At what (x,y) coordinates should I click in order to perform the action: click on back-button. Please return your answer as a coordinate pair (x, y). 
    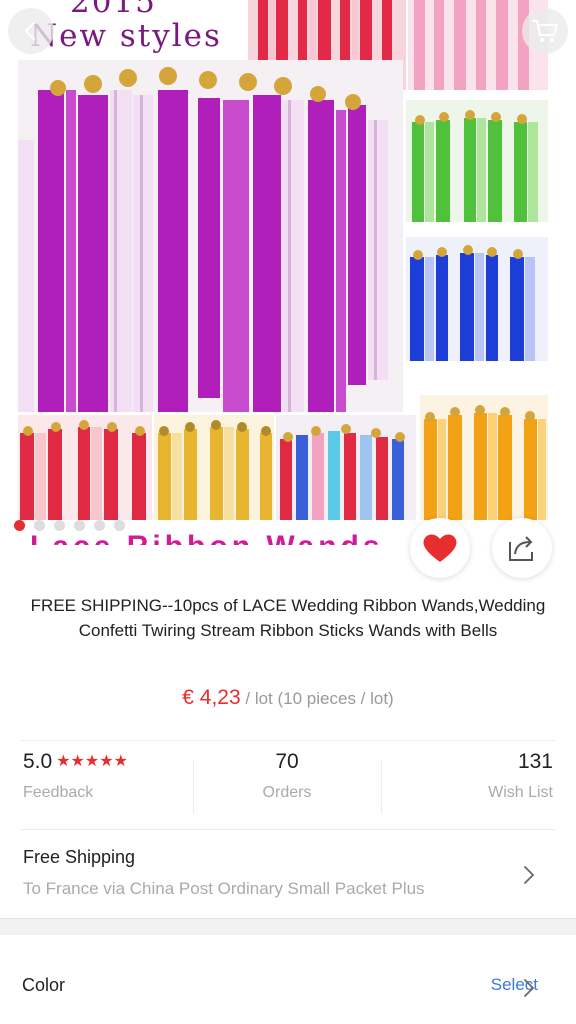
    Looking at the image, I should click on (31, 31).